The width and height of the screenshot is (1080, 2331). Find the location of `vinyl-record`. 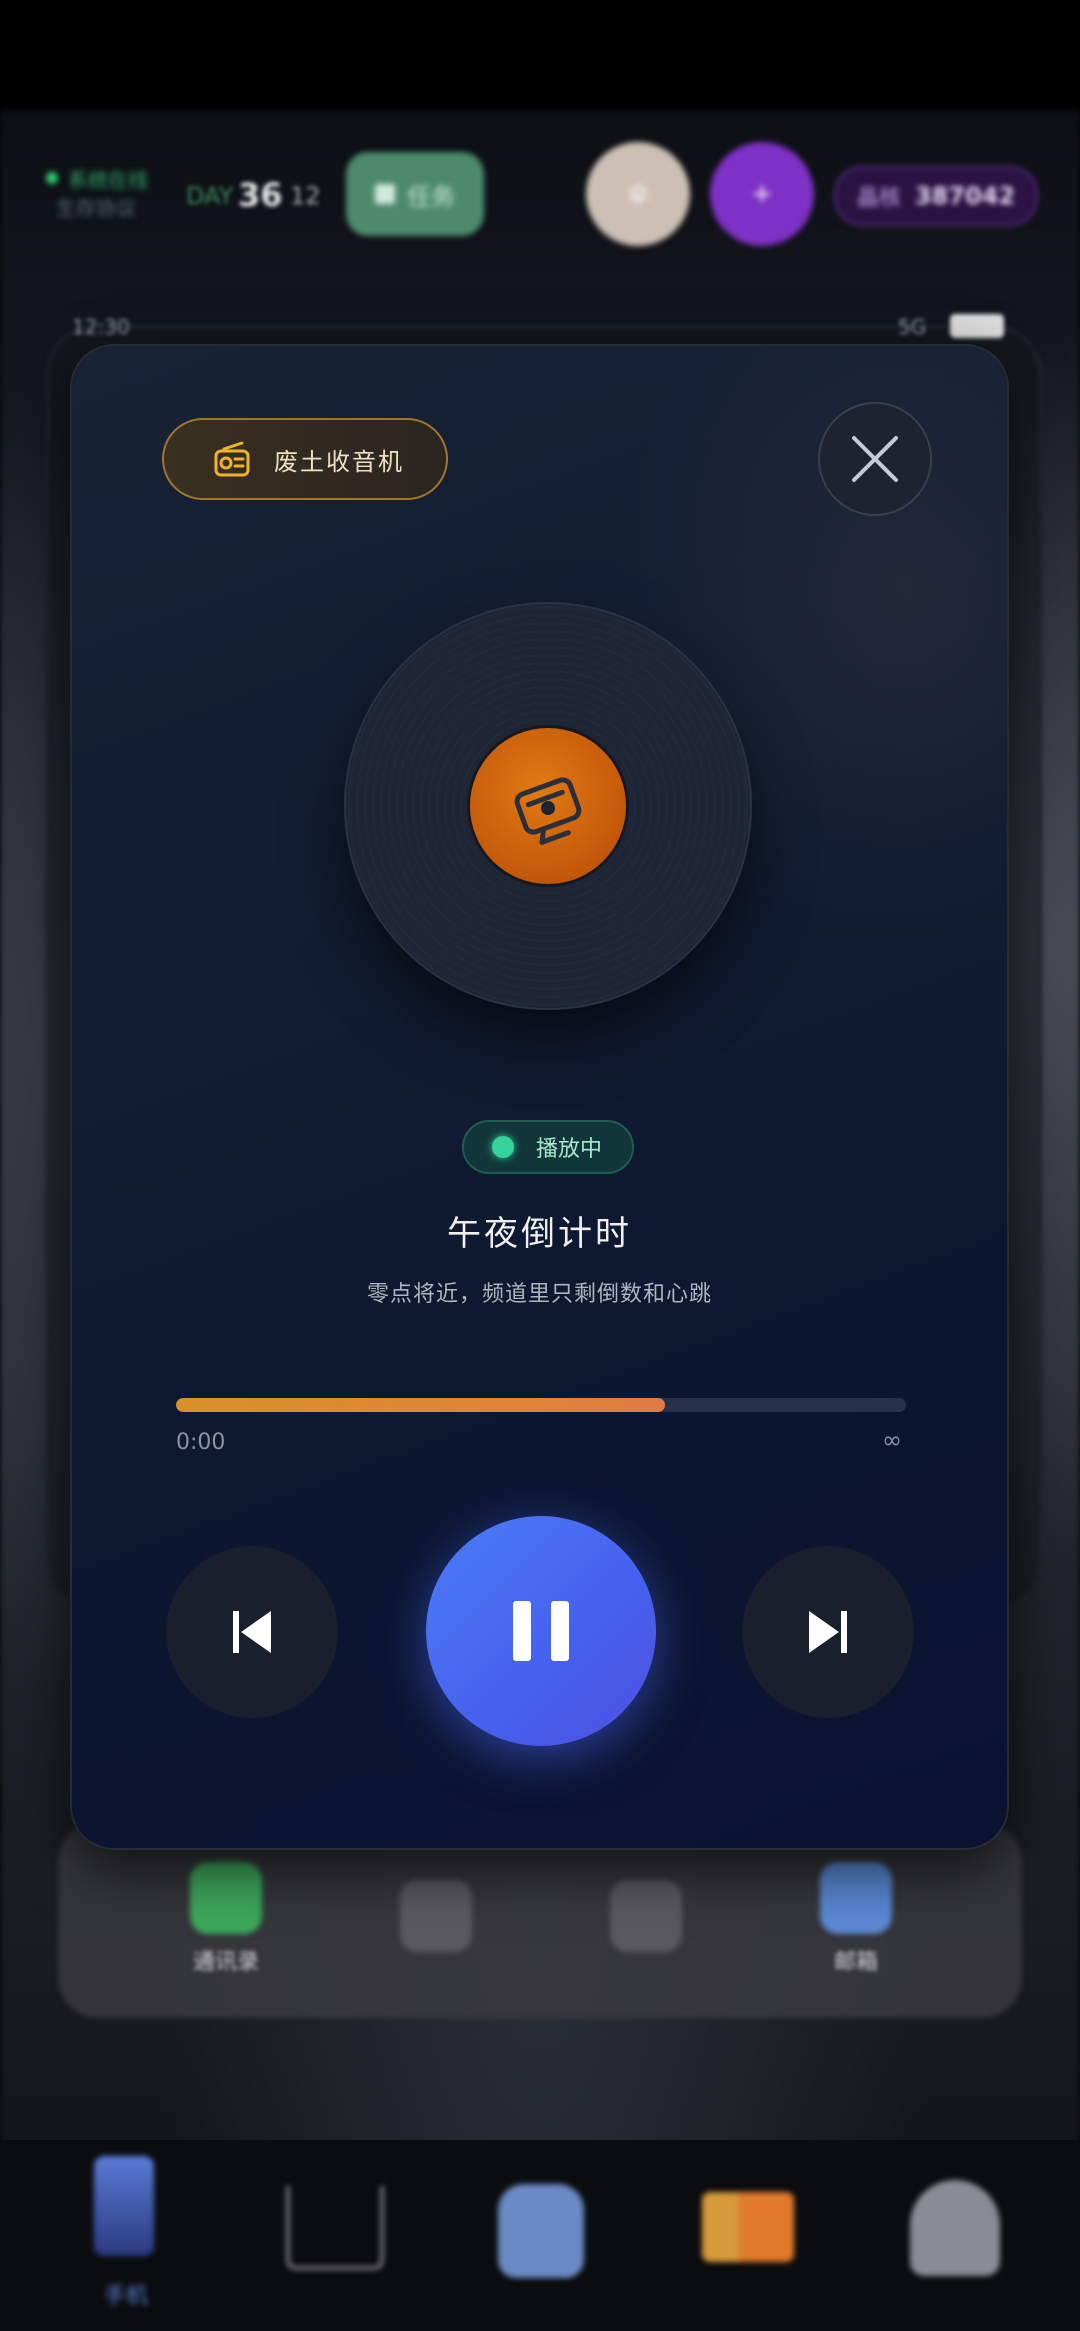

vinyl-record is located at coordinates (548, 806).